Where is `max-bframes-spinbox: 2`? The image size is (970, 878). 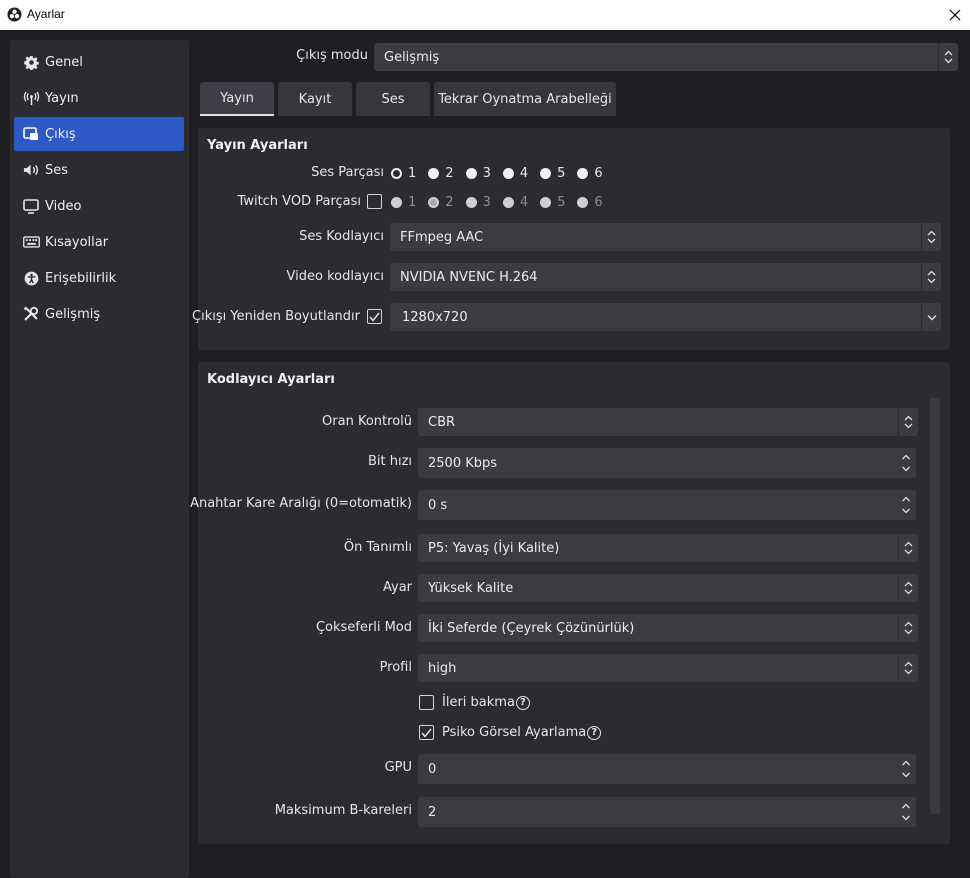
max-bframes-spinbox: 2 is located at coordinates (667, 812).